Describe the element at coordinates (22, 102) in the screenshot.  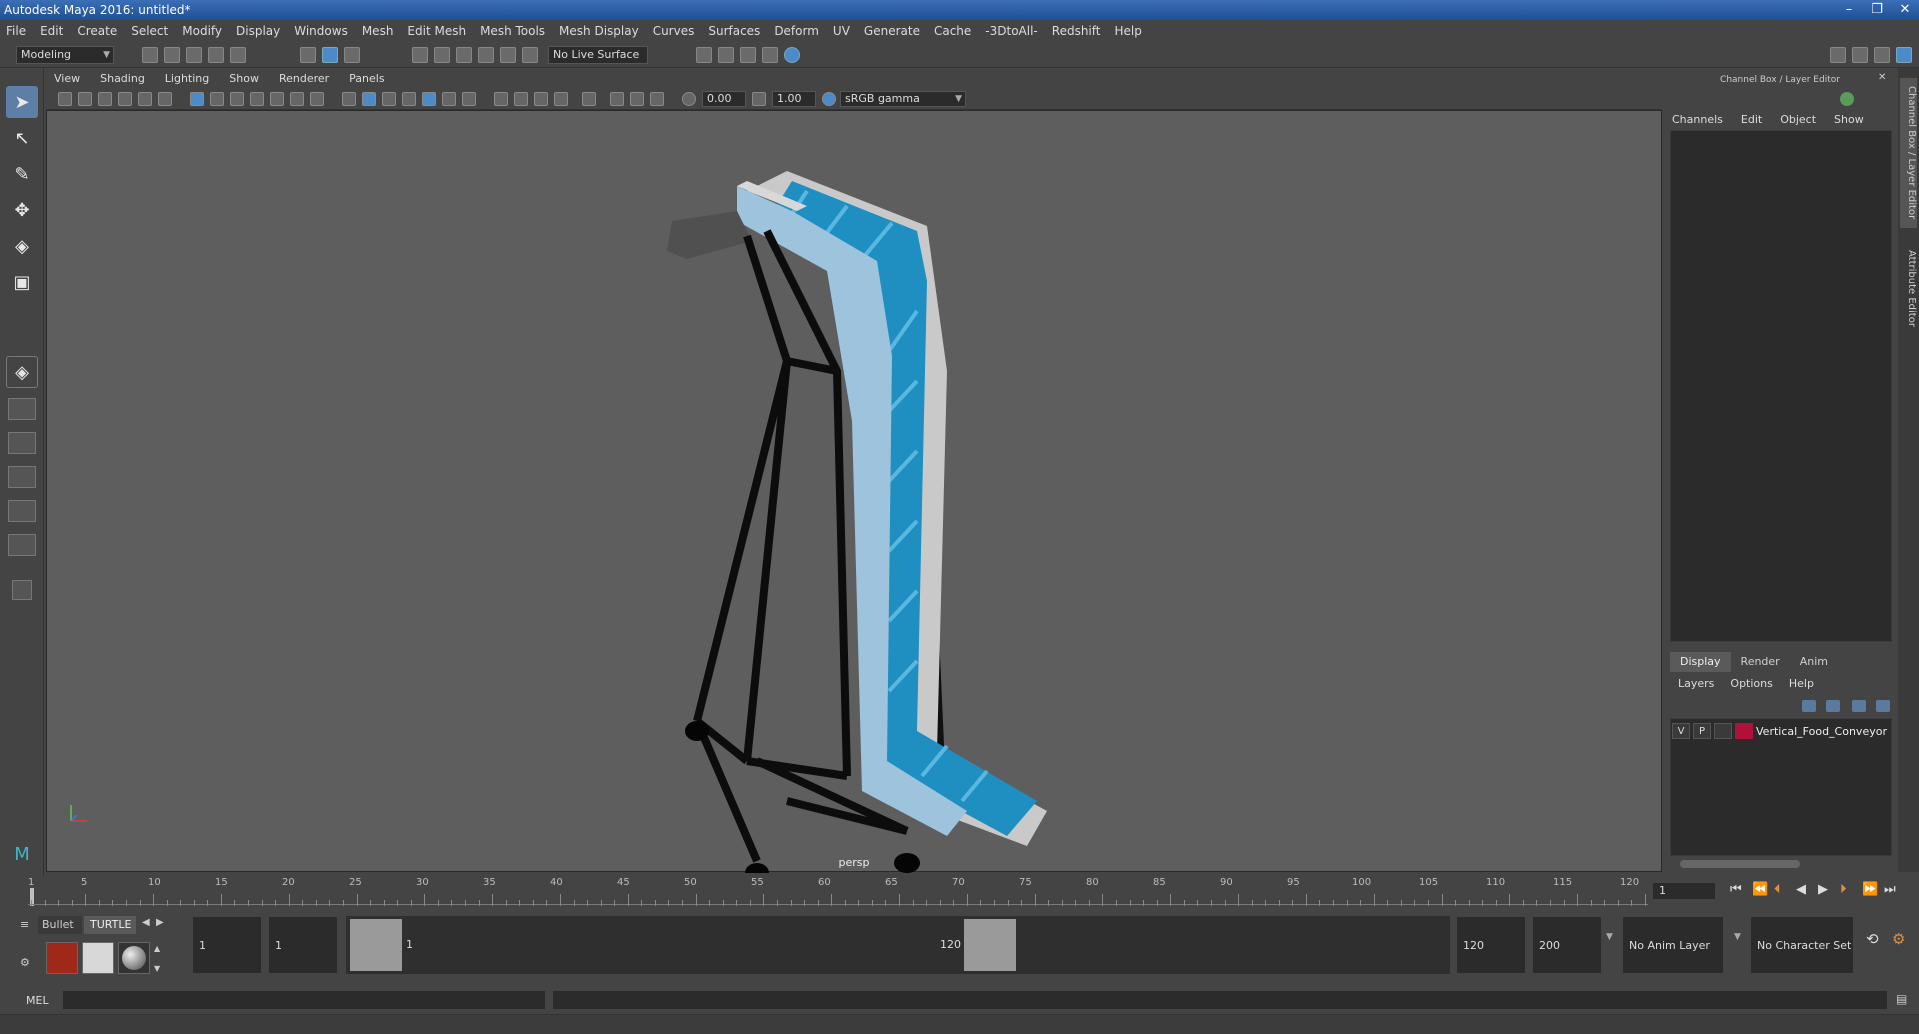
I see `select-tool-icon: ➤` at that location.